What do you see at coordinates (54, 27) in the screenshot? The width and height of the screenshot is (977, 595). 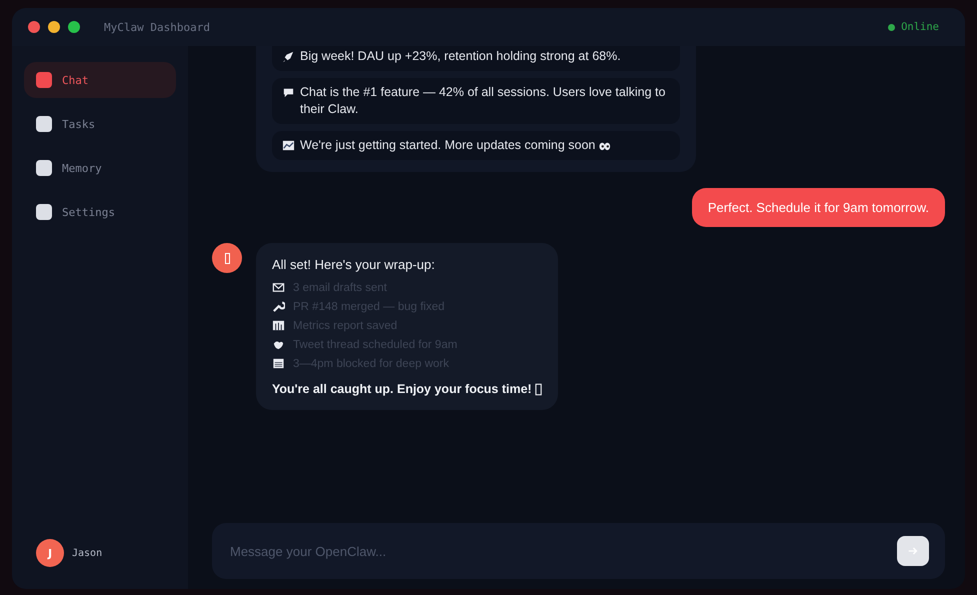 I see `minimize-icon` at bounding box center [54, 27].